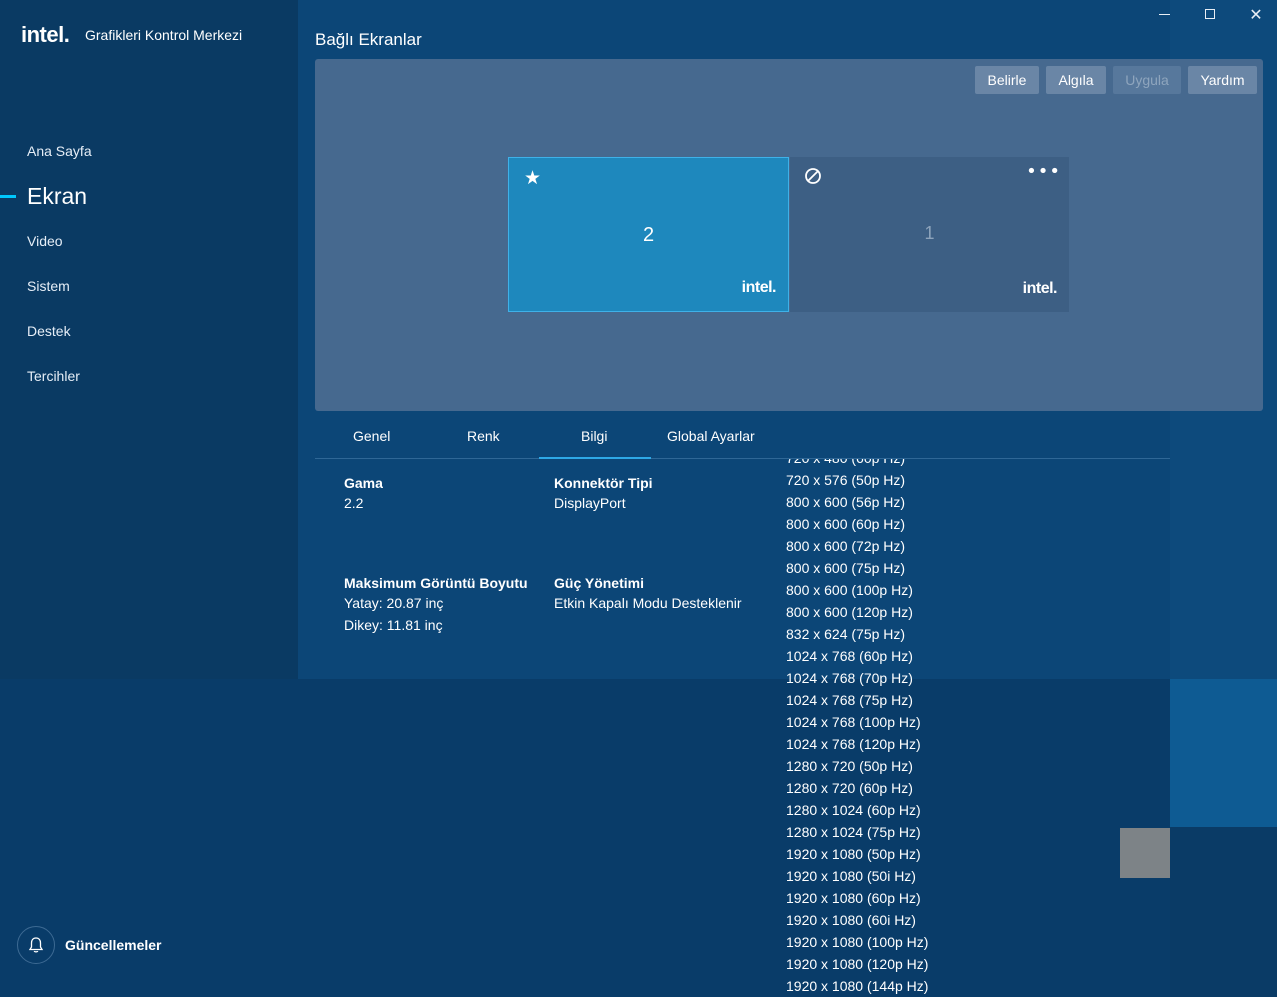  I want to click on resolution-list-item: 800 x 600 (75p Hz), so click(846, 568).